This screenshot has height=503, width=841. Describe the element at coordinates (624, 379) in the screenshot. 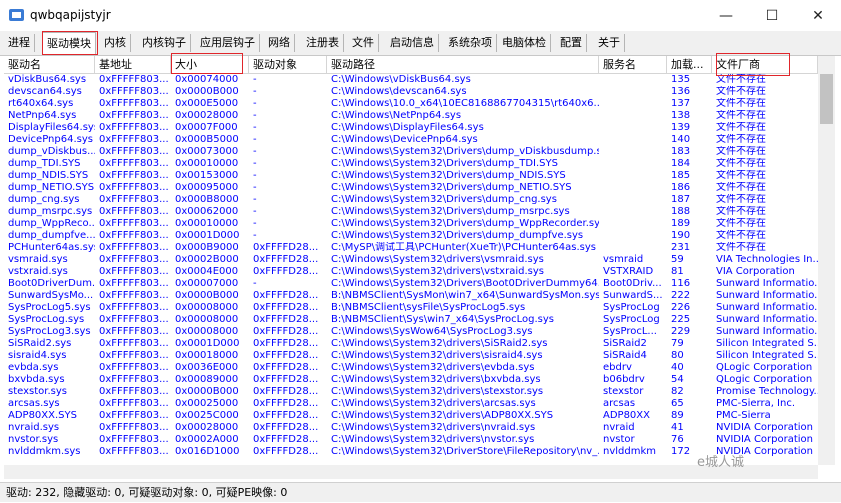

I see `cell-service-name: b06bdrv` at that location.